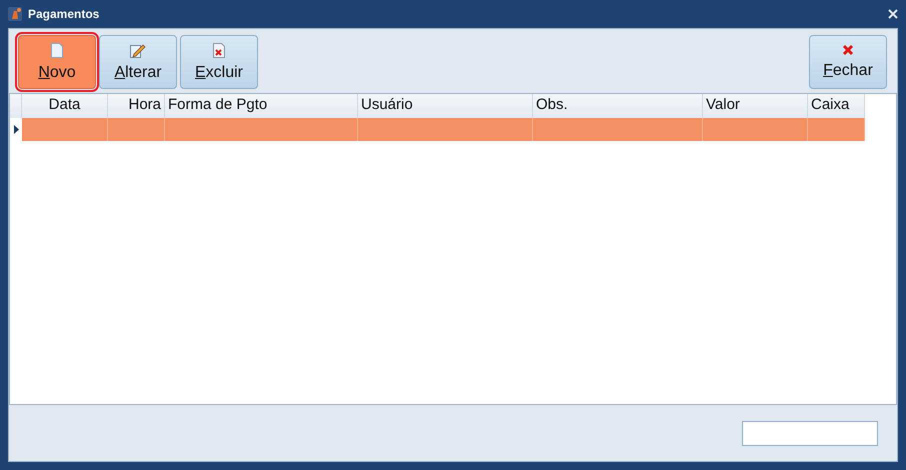  What do you see at coordinates (755, 106) in the screenshot?
I see `column-header: Valor` at bounding box center [755, 106].